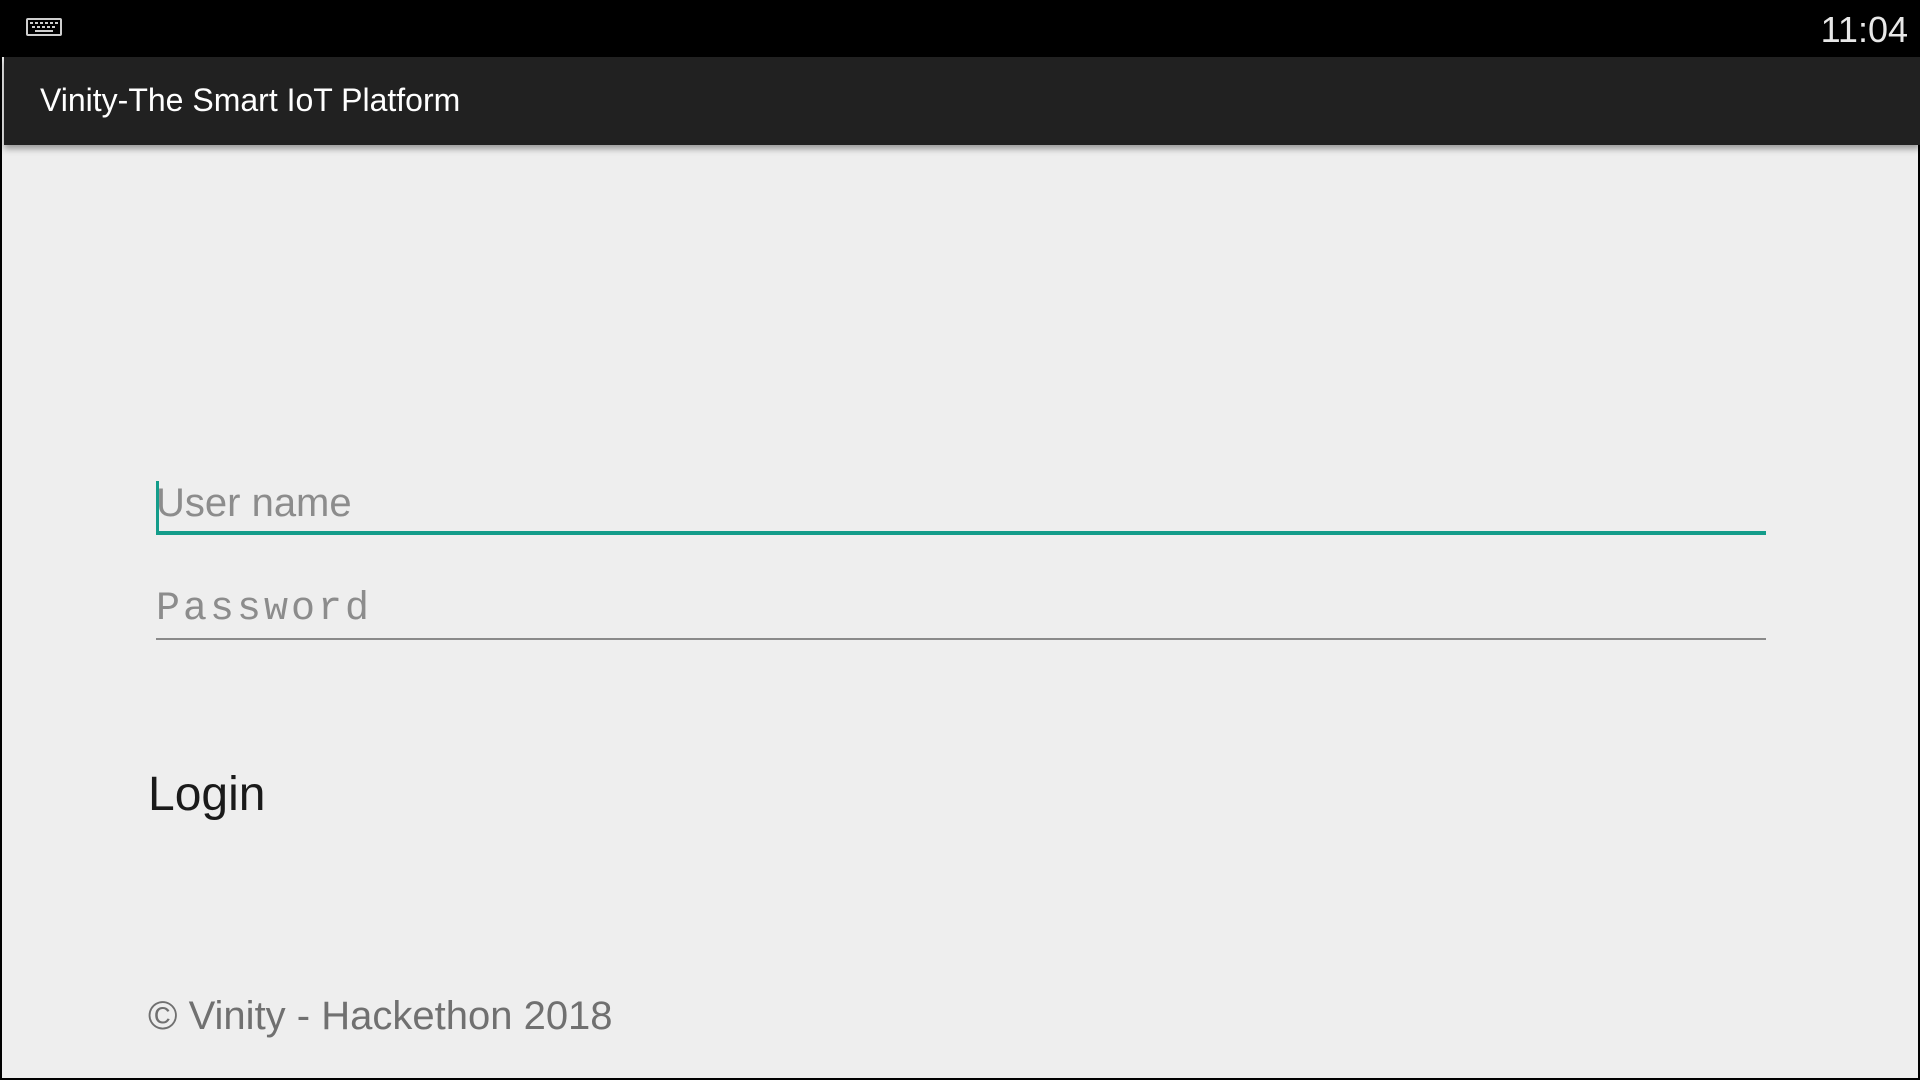  Describe the element at coordinates (250, 100) in the screenshot. I see `app-title: Vinity-The Smart IoT Platform` at that location.